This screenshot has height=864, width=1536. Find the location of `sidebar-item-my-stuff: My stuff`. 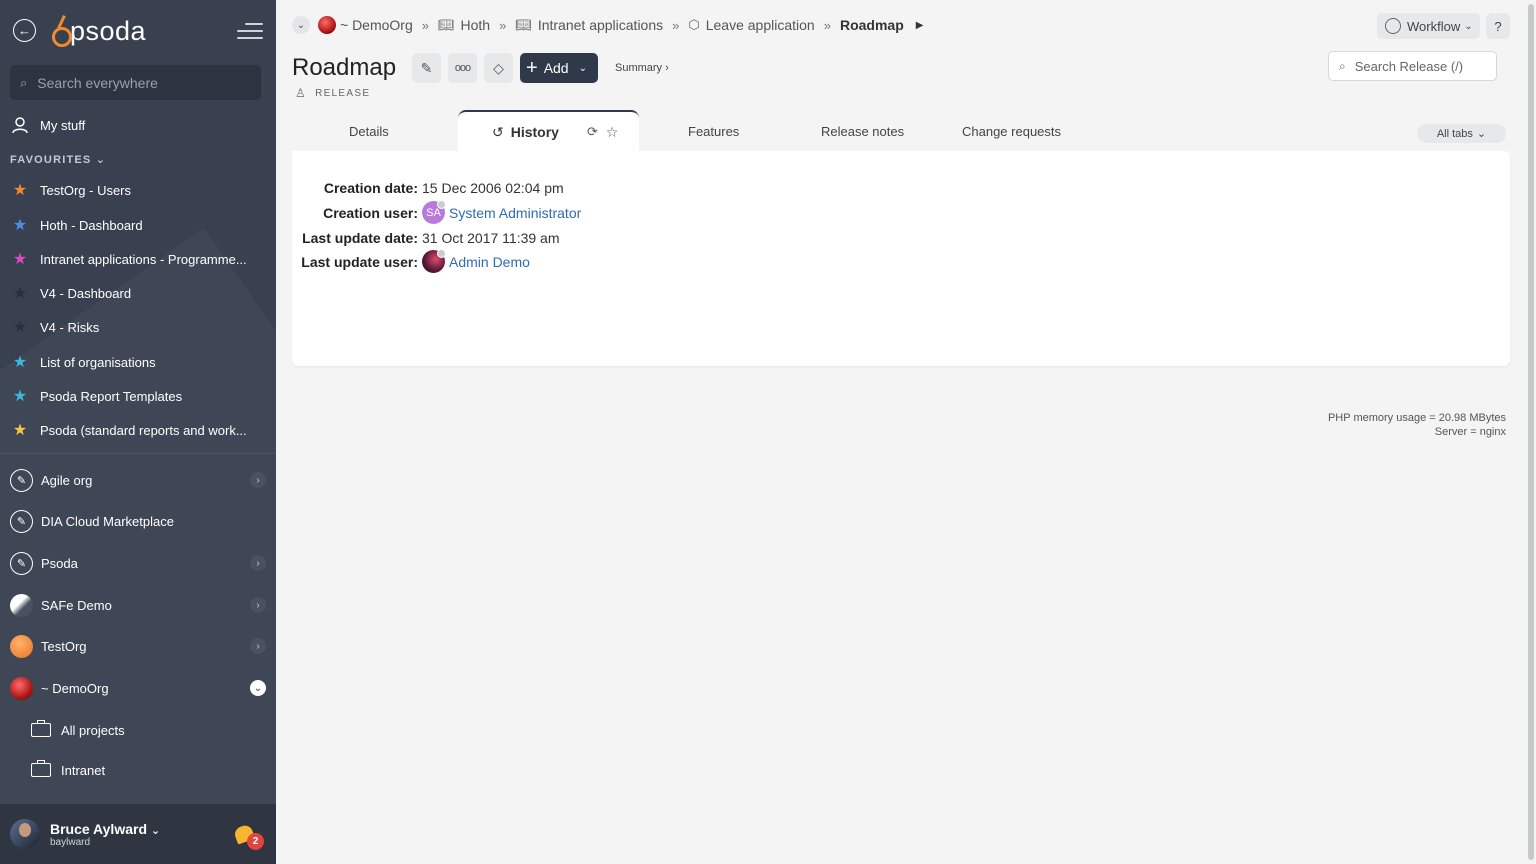

sidebar-item-my-stuff: My stuff is located at coordinates (138, 125).